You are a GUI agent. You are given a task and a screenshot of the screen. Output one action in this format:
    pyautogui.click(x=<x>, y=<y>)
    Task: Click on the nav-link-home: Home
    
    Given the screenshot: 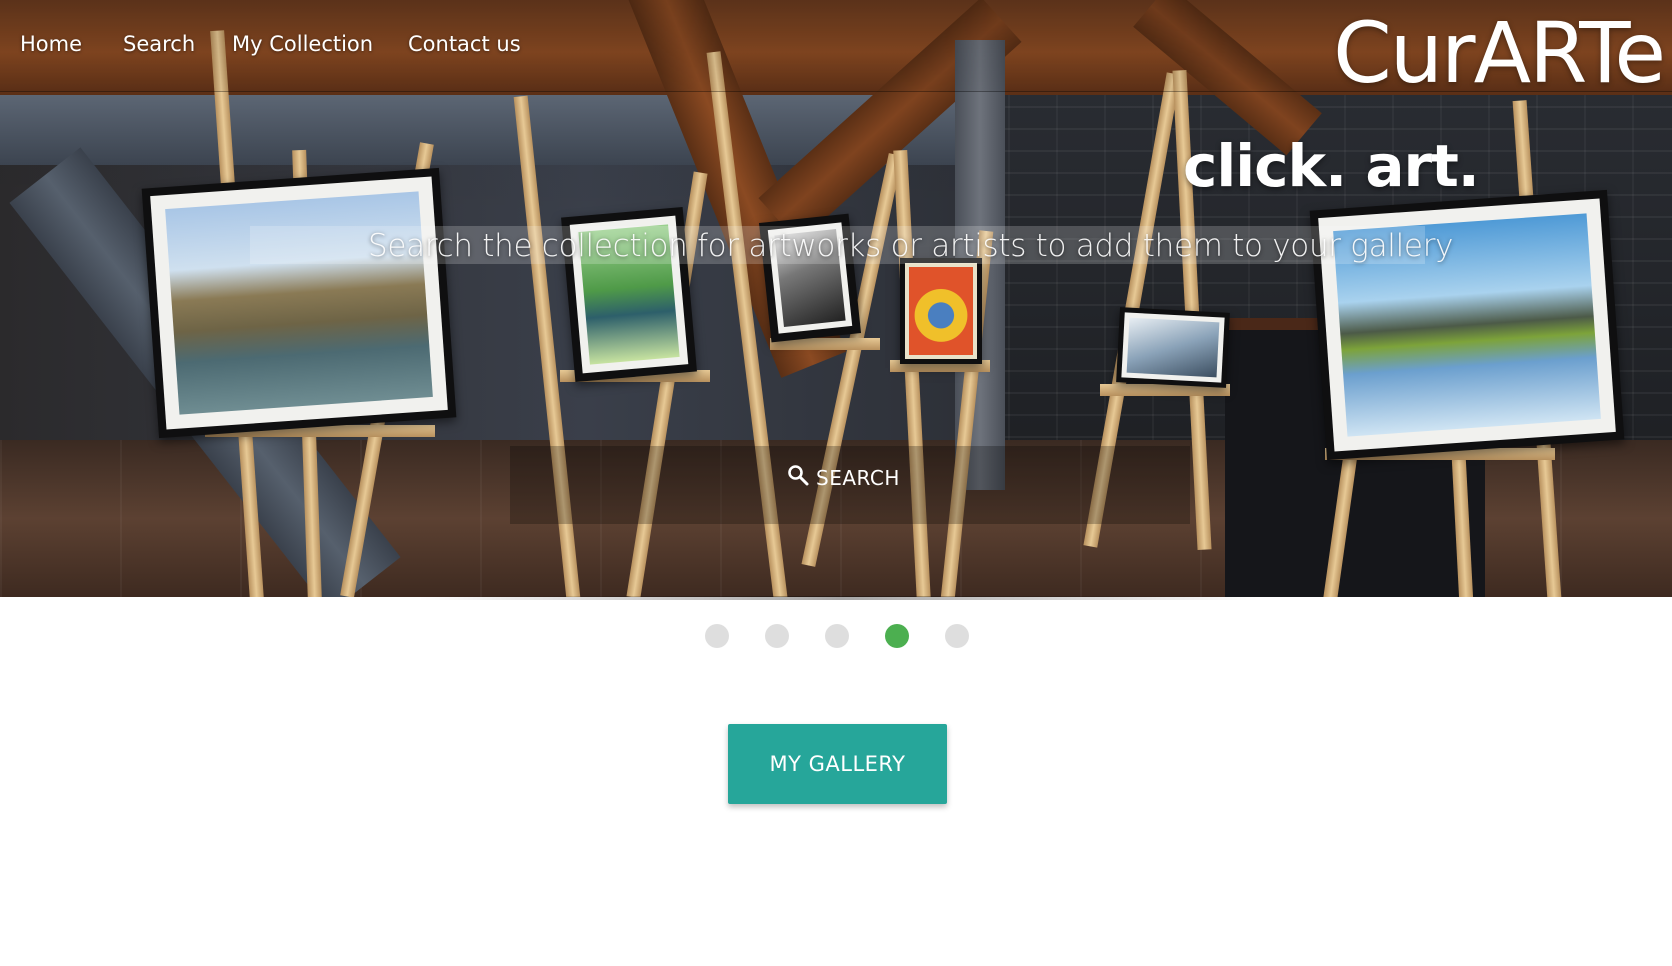 What is the action you would take?
    pyautogui.click(x=51, y=44)
    